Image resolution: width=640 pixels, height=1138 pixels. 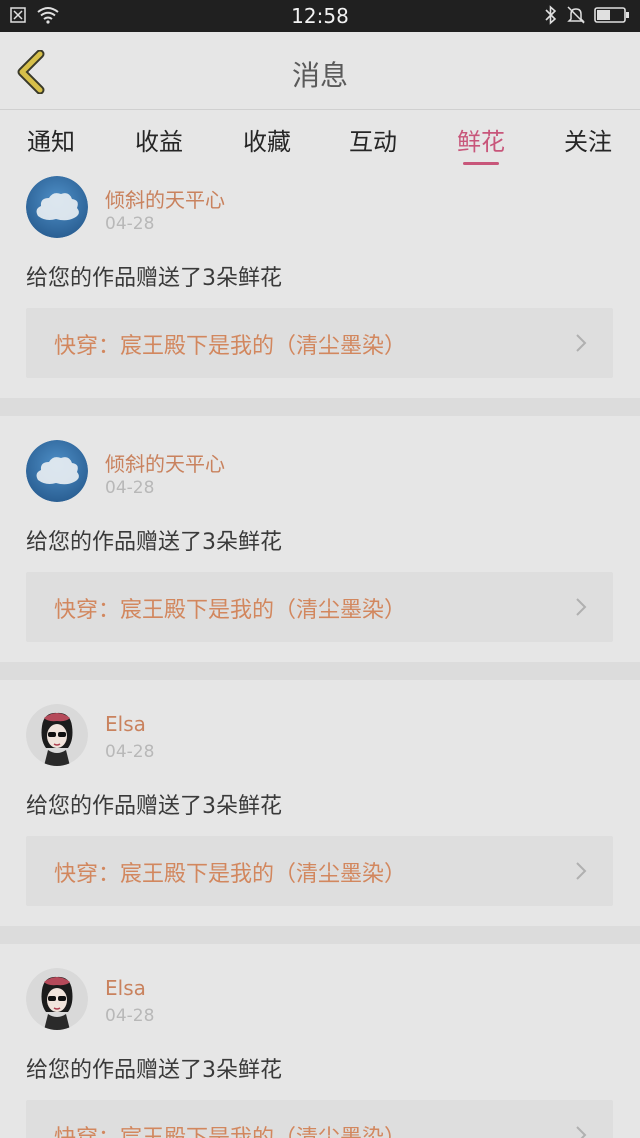 What do you see at coordinates (373, 142) in the screenshot?
I see `tab-interactions: 互动` at bounding box center [373, 142].